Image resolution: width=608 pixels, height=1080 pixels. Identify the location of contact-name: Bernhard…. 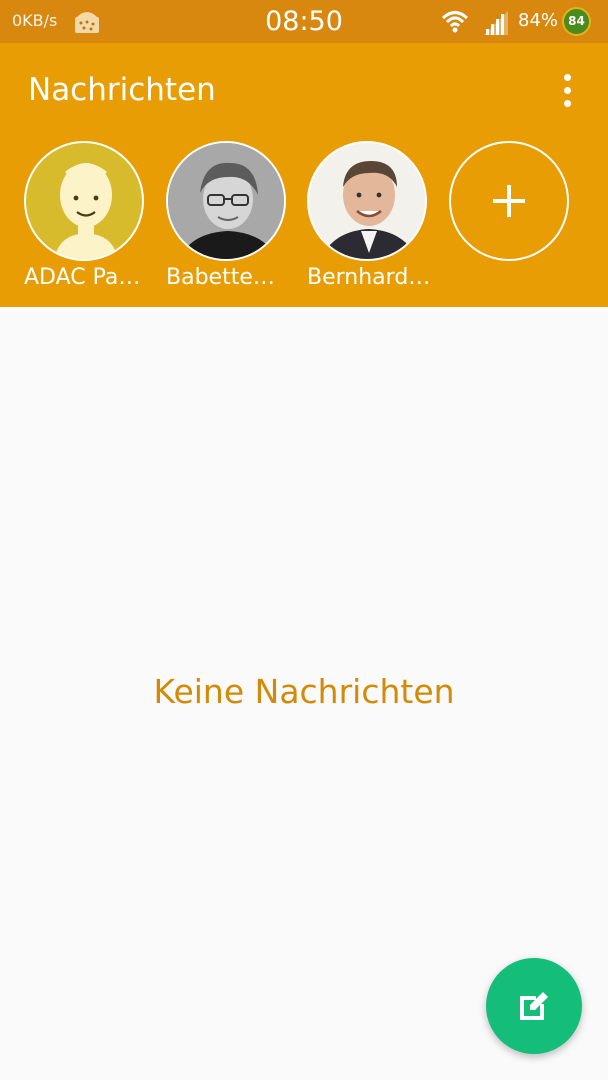
(369, 277).